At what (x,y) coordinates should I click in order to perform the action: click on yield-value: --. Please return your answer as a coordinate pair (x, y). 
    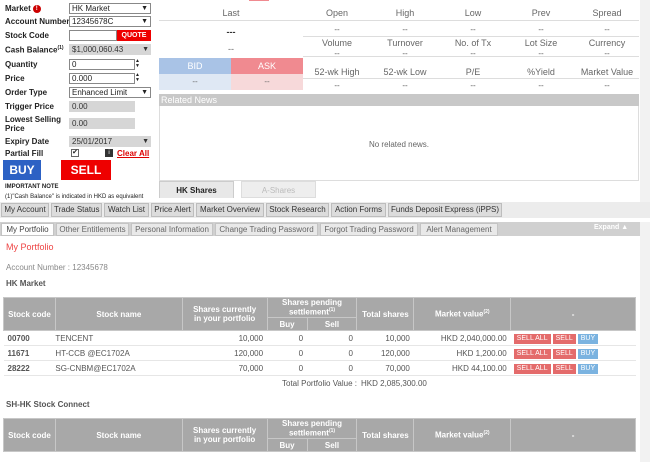
    Looking at the image, I should click on (541, 85).